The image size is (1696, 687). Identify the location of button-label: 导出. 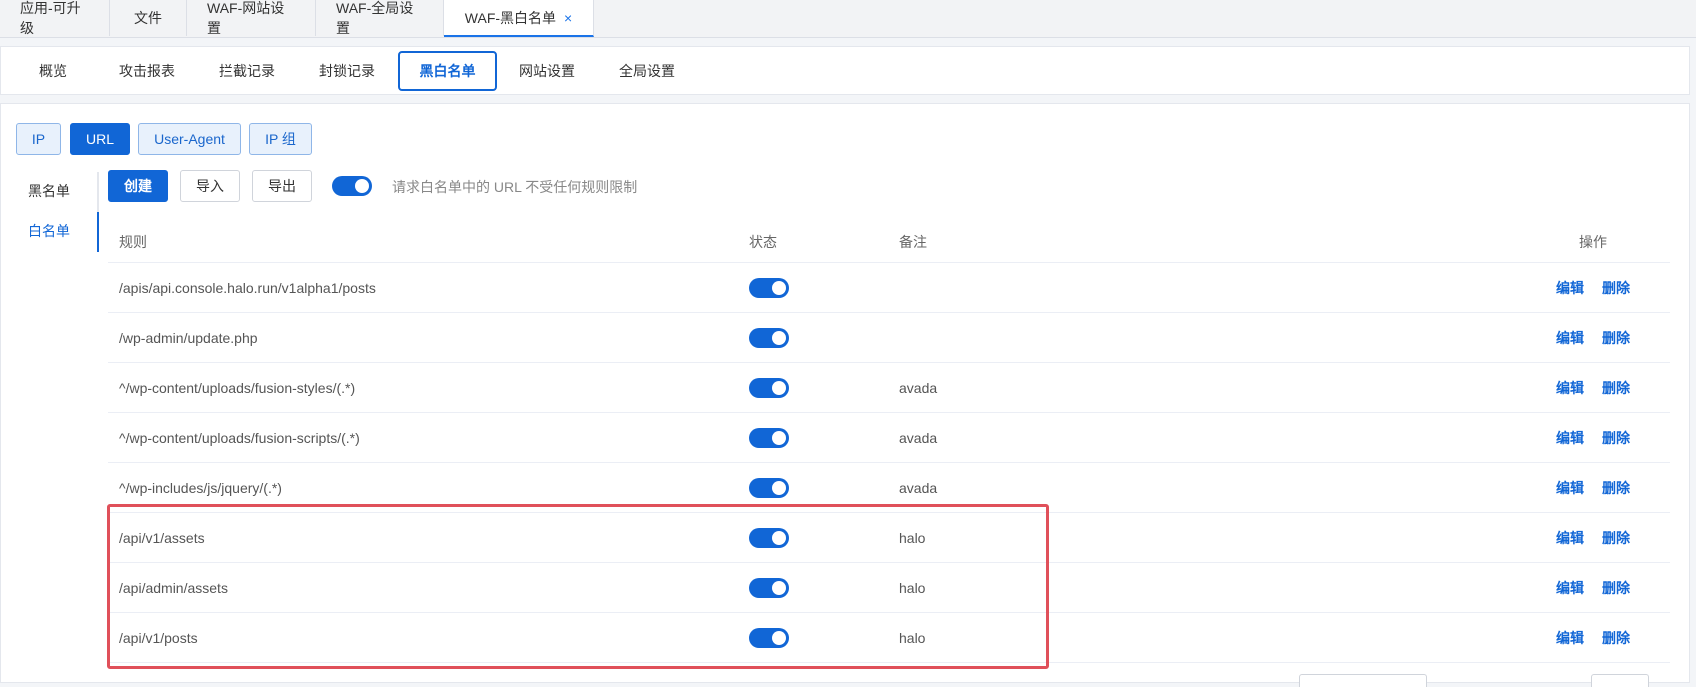
(282, 186).